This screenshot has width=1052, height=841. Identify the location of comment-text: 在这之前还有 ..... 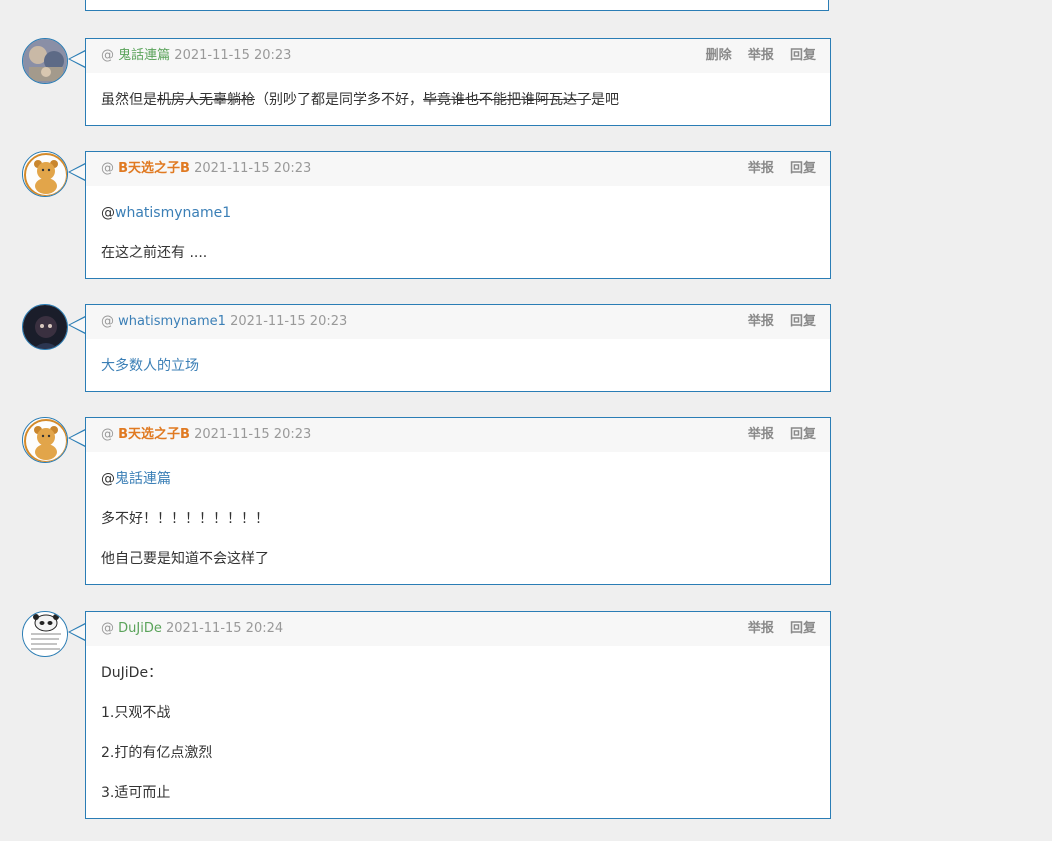
(154, 253).